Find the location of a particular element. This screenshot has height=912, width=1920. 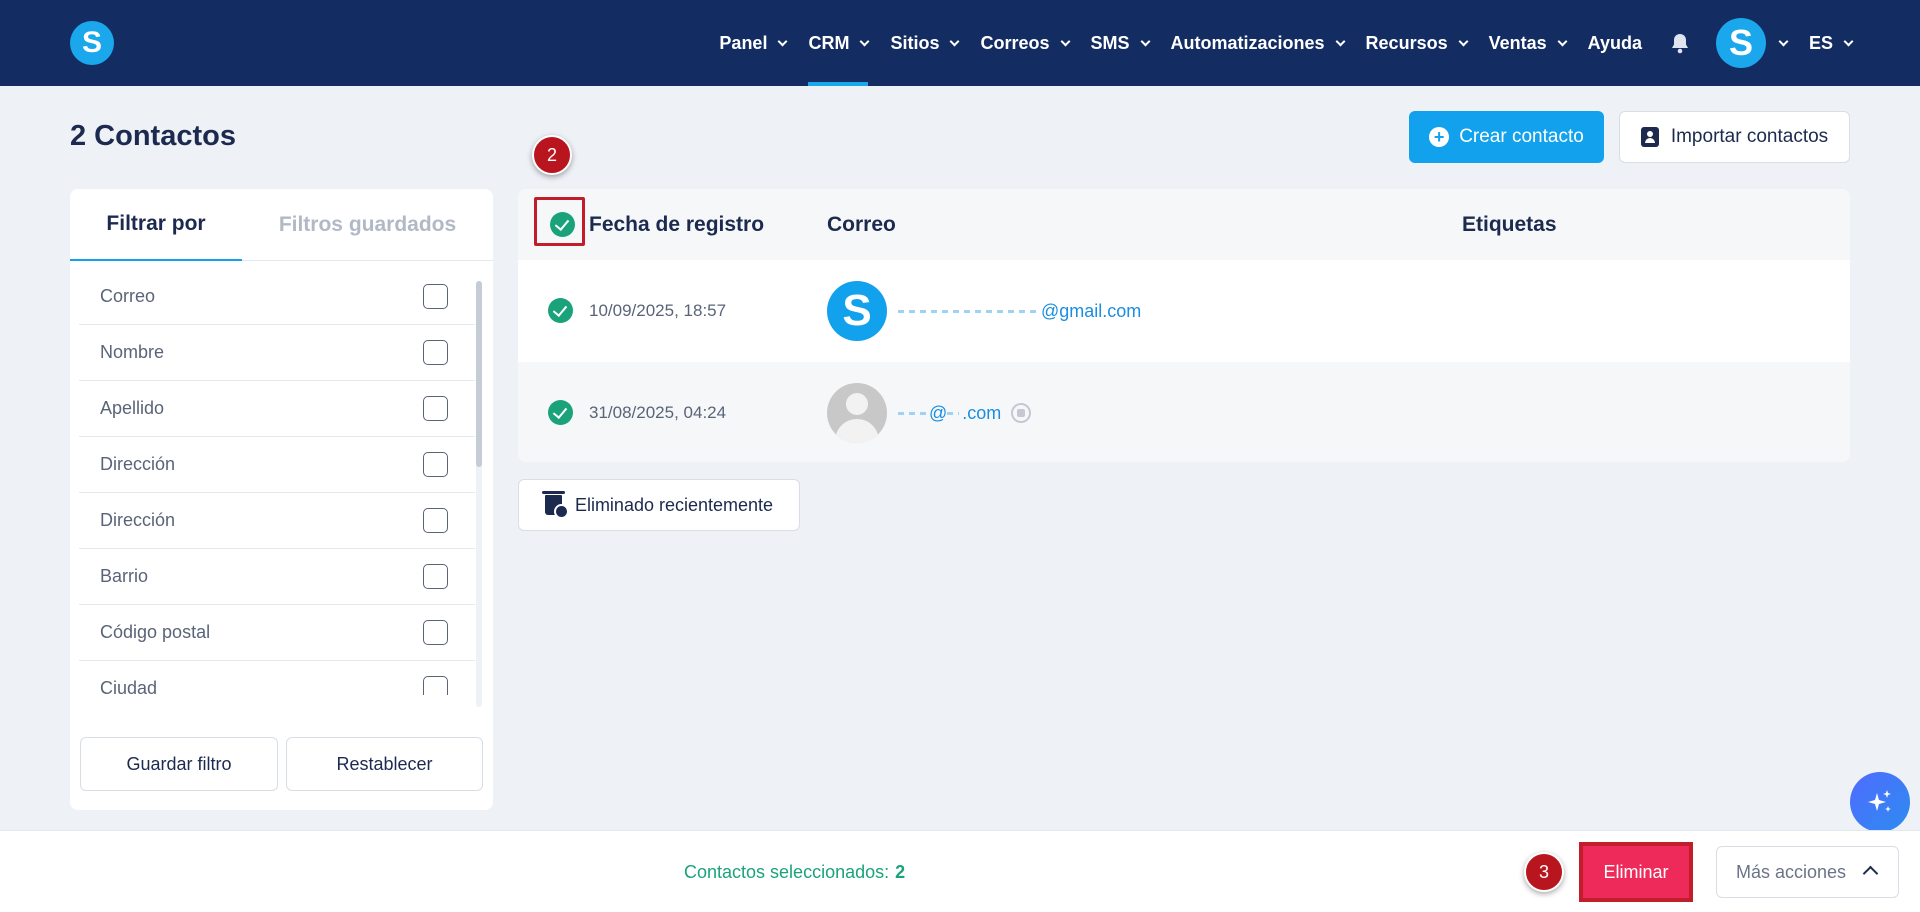

delete-button: Eliminar is located at coordinates (1636, 872).